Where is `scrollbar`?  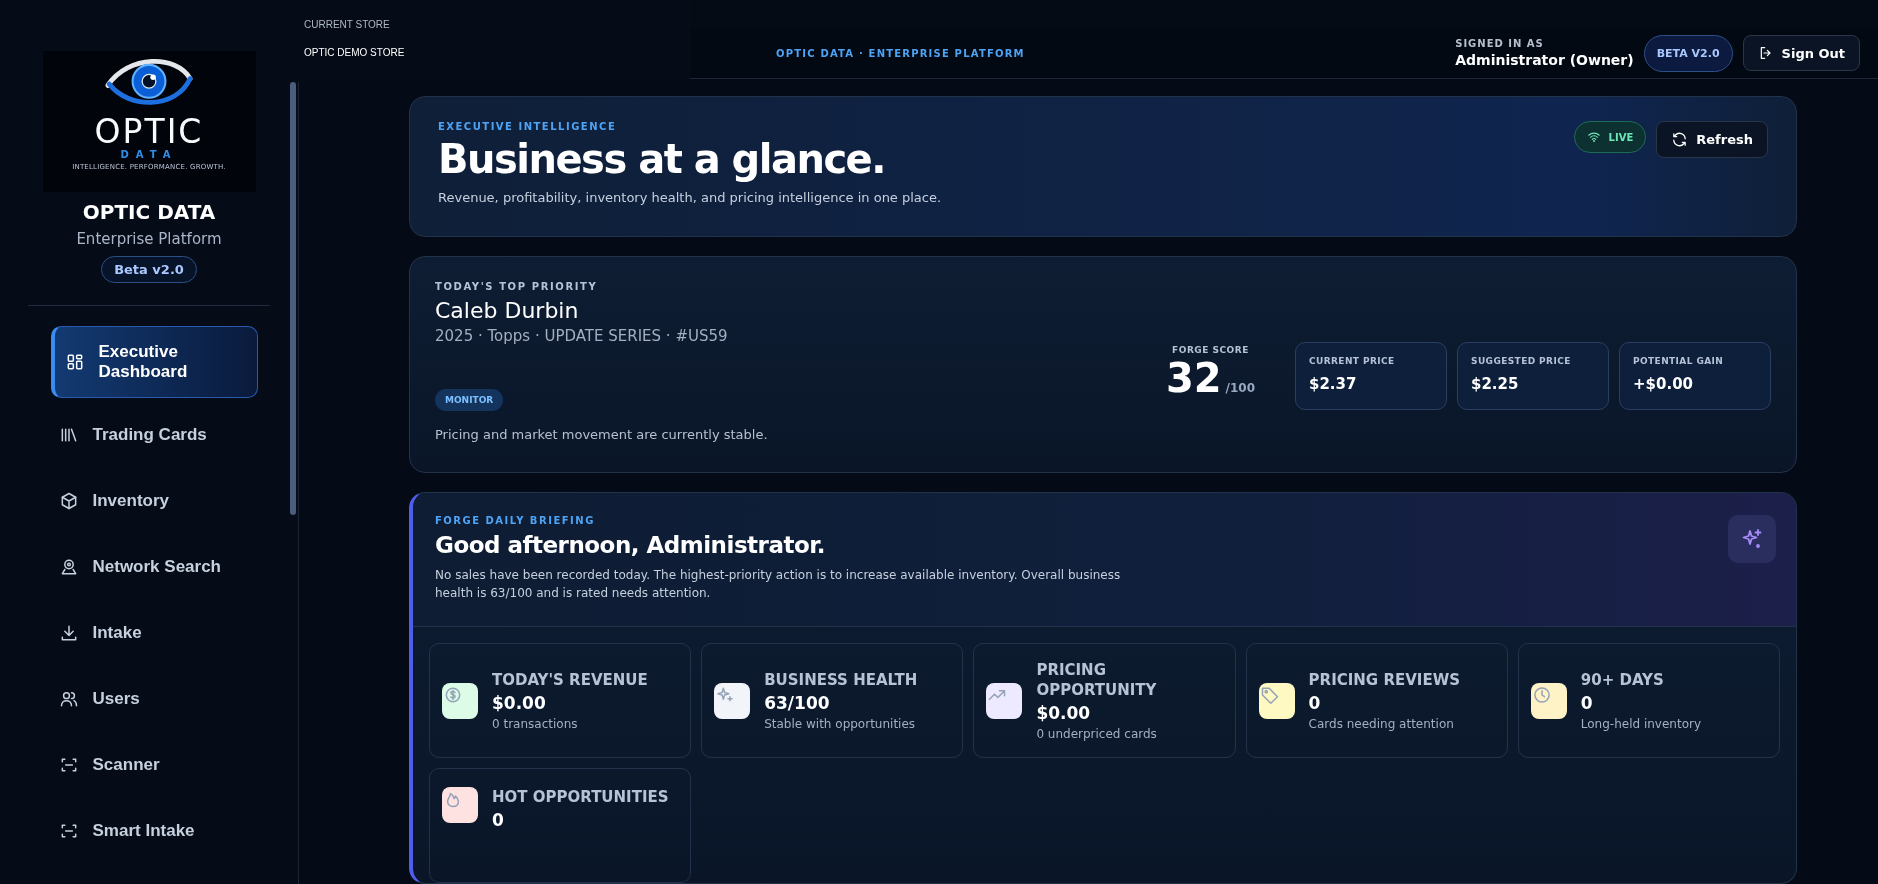
scrollbar is located at coordinates (293, 298).